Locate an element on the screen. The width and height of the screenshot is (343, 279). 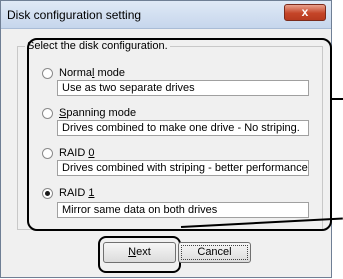
next-button: Next is located at coordinates (139, 252).